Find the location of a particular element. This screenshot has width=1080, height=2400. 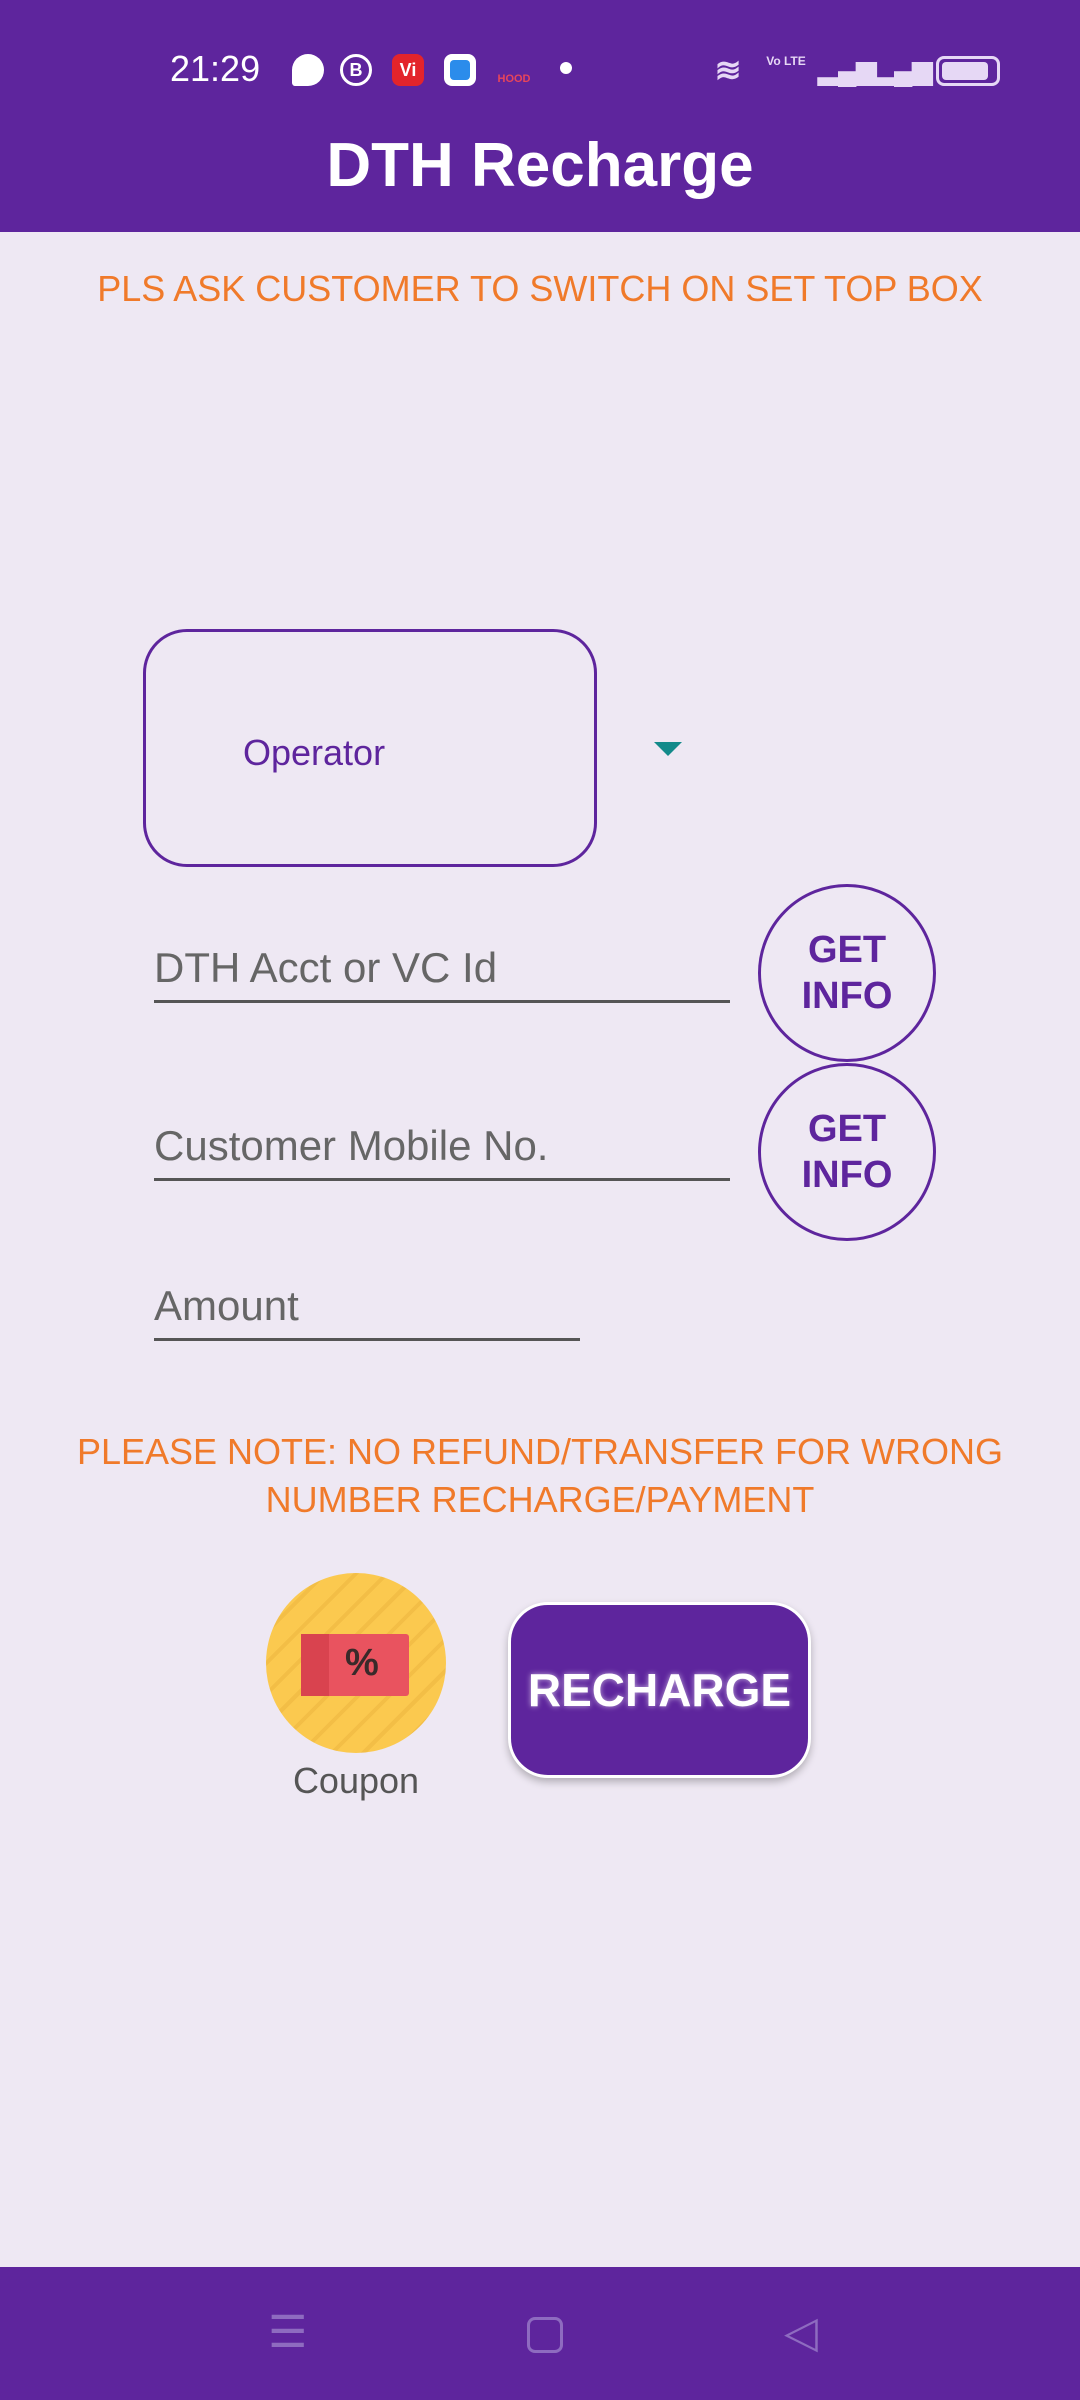

hood-icon: HOOD is located at coordinates (514, 79).